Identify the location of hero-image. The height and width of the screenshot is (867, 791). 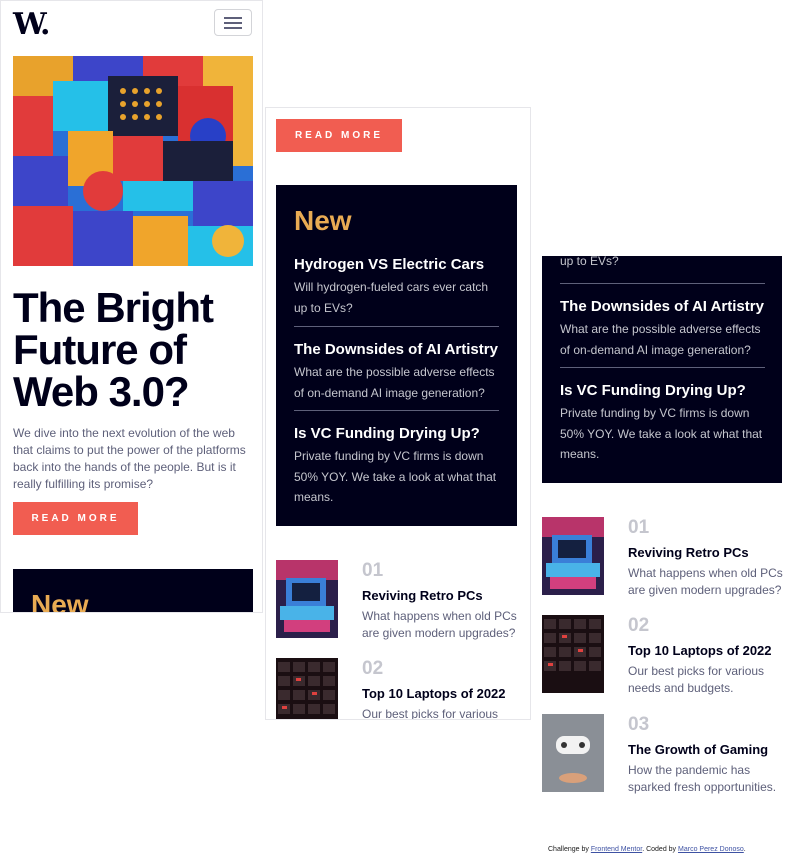
(133, 161).